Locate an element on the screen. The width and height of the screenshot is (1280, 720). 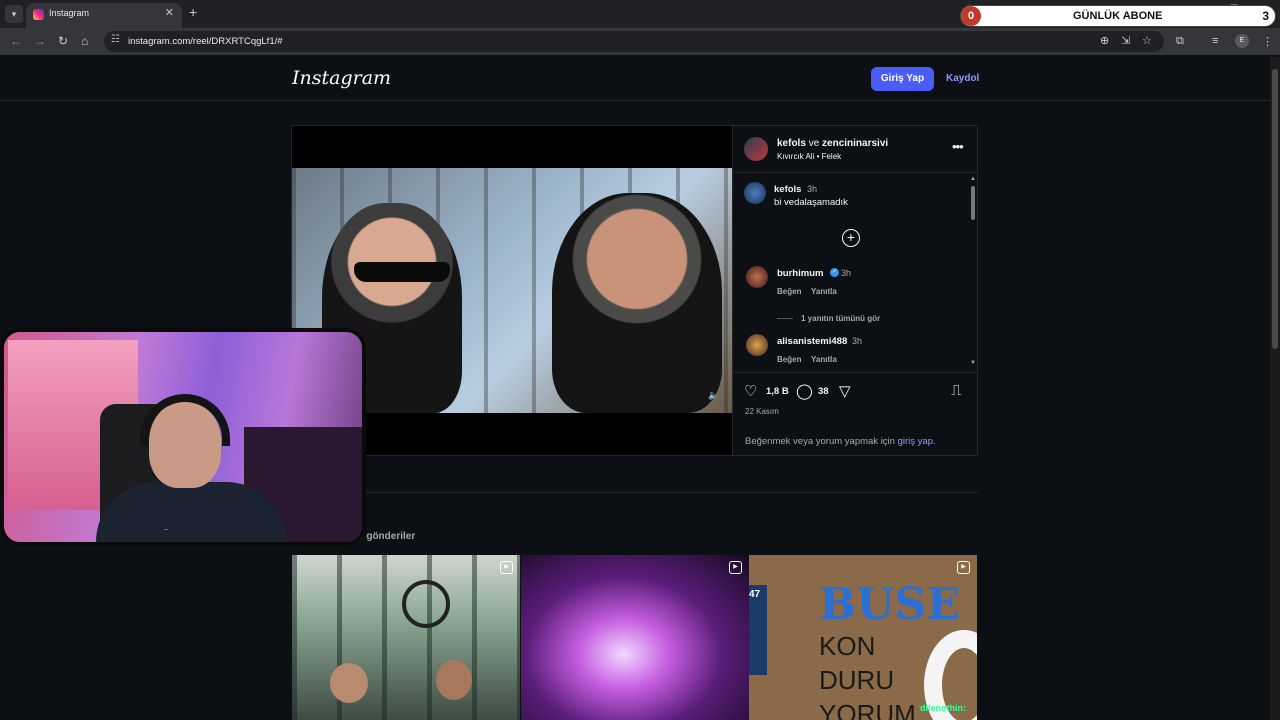
url-text: instagram.com/reel/DRXRTCqgLf1/# is located at coordinates (205, 41).